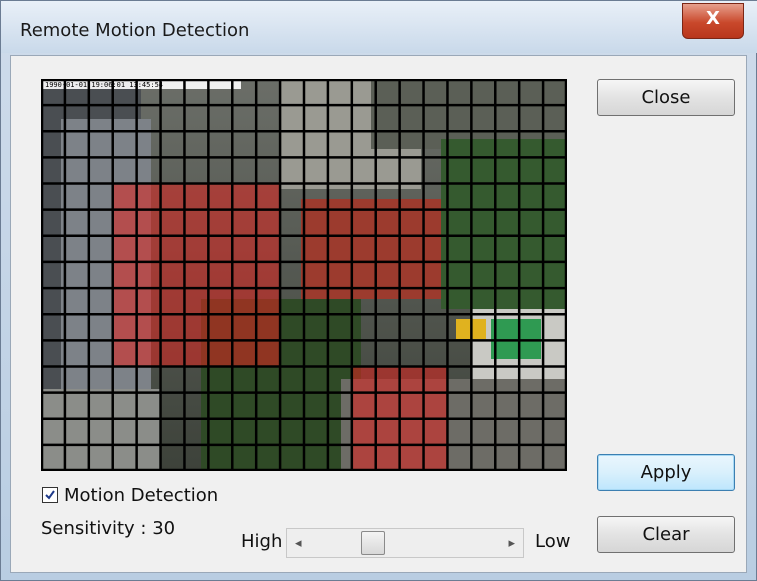  I want to click on slider-thumb, so click(373, 543).